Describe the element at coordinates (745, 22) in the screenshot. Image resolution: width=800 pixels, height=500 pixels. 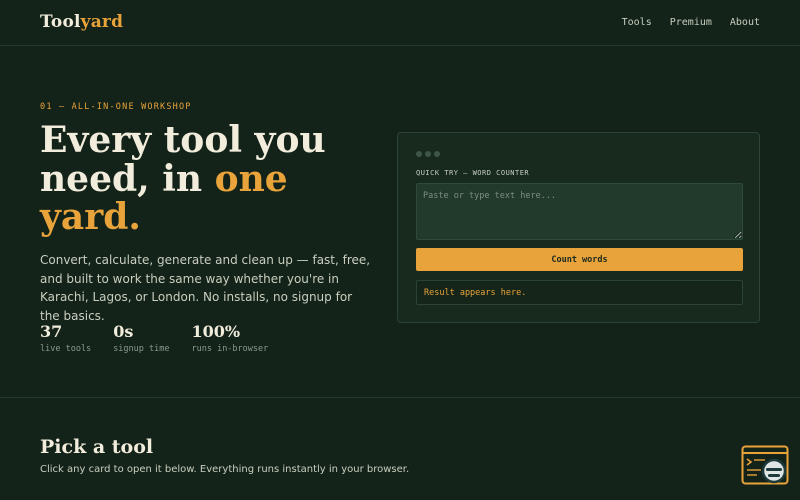
I see `nav-link-about: About` at that location.